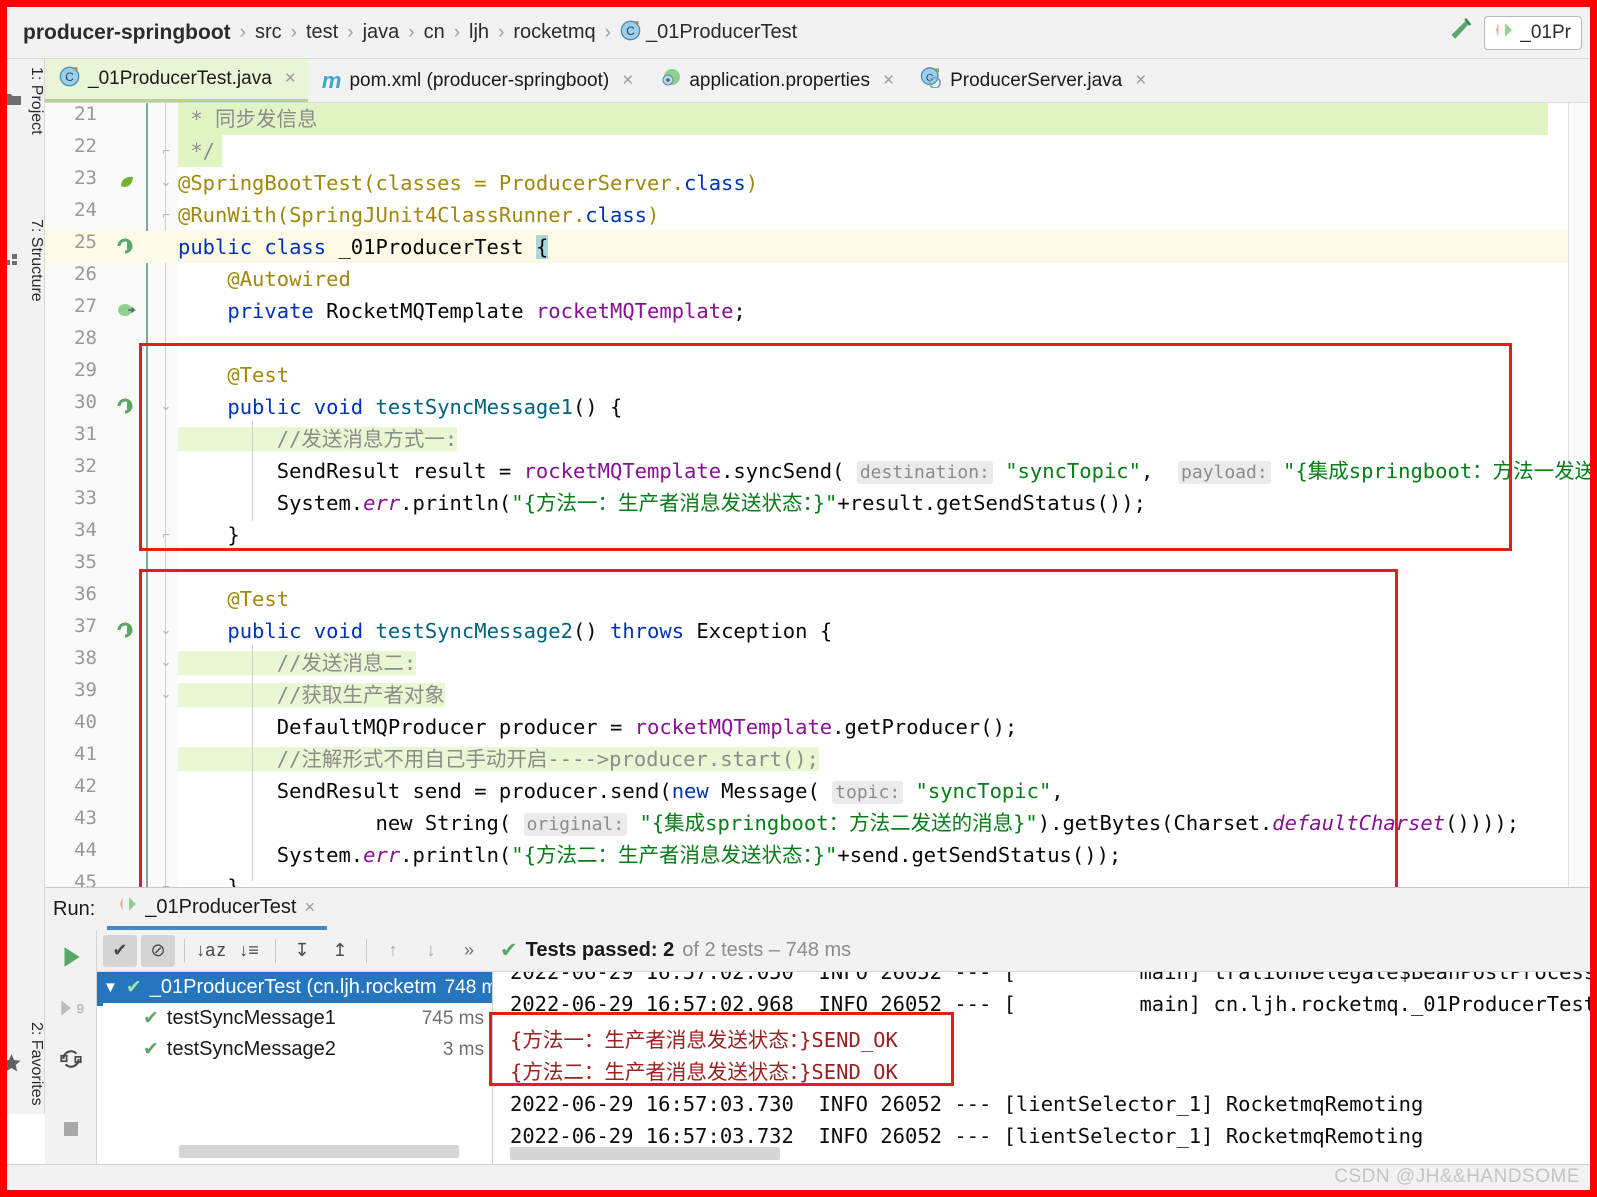 The height and width of the screenshot is (1197, 1597). Describe the element at coordinates (721, 32) in the screenshot. I see `breadcrumb-item-class: _01ProducerTest` at that location.